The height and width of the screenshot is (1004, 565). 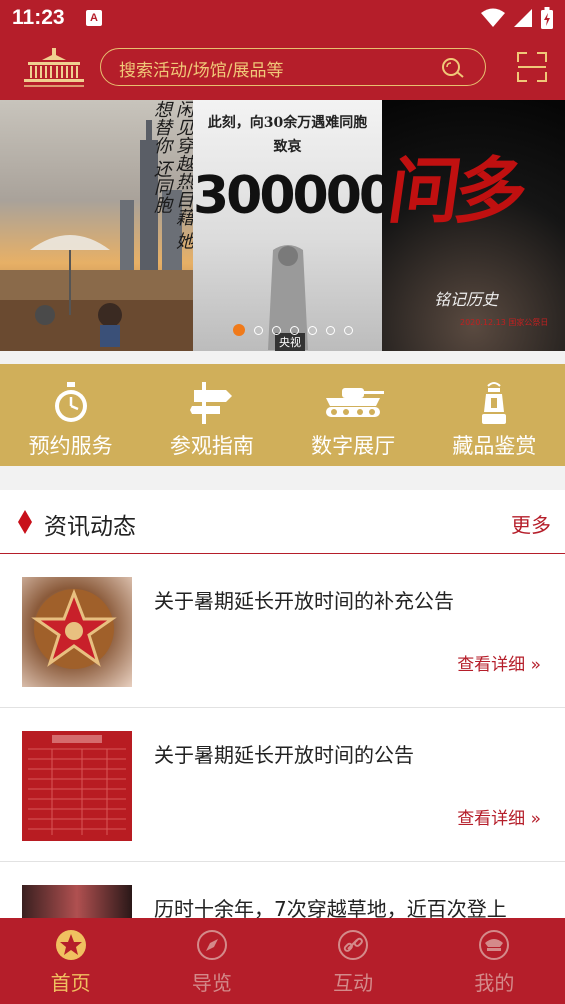 What do you see at coordinates (466, 299) in the screenshot?
I see `banner-panel3-subtitle: 铭记历史` at bounding box center [466, 299].